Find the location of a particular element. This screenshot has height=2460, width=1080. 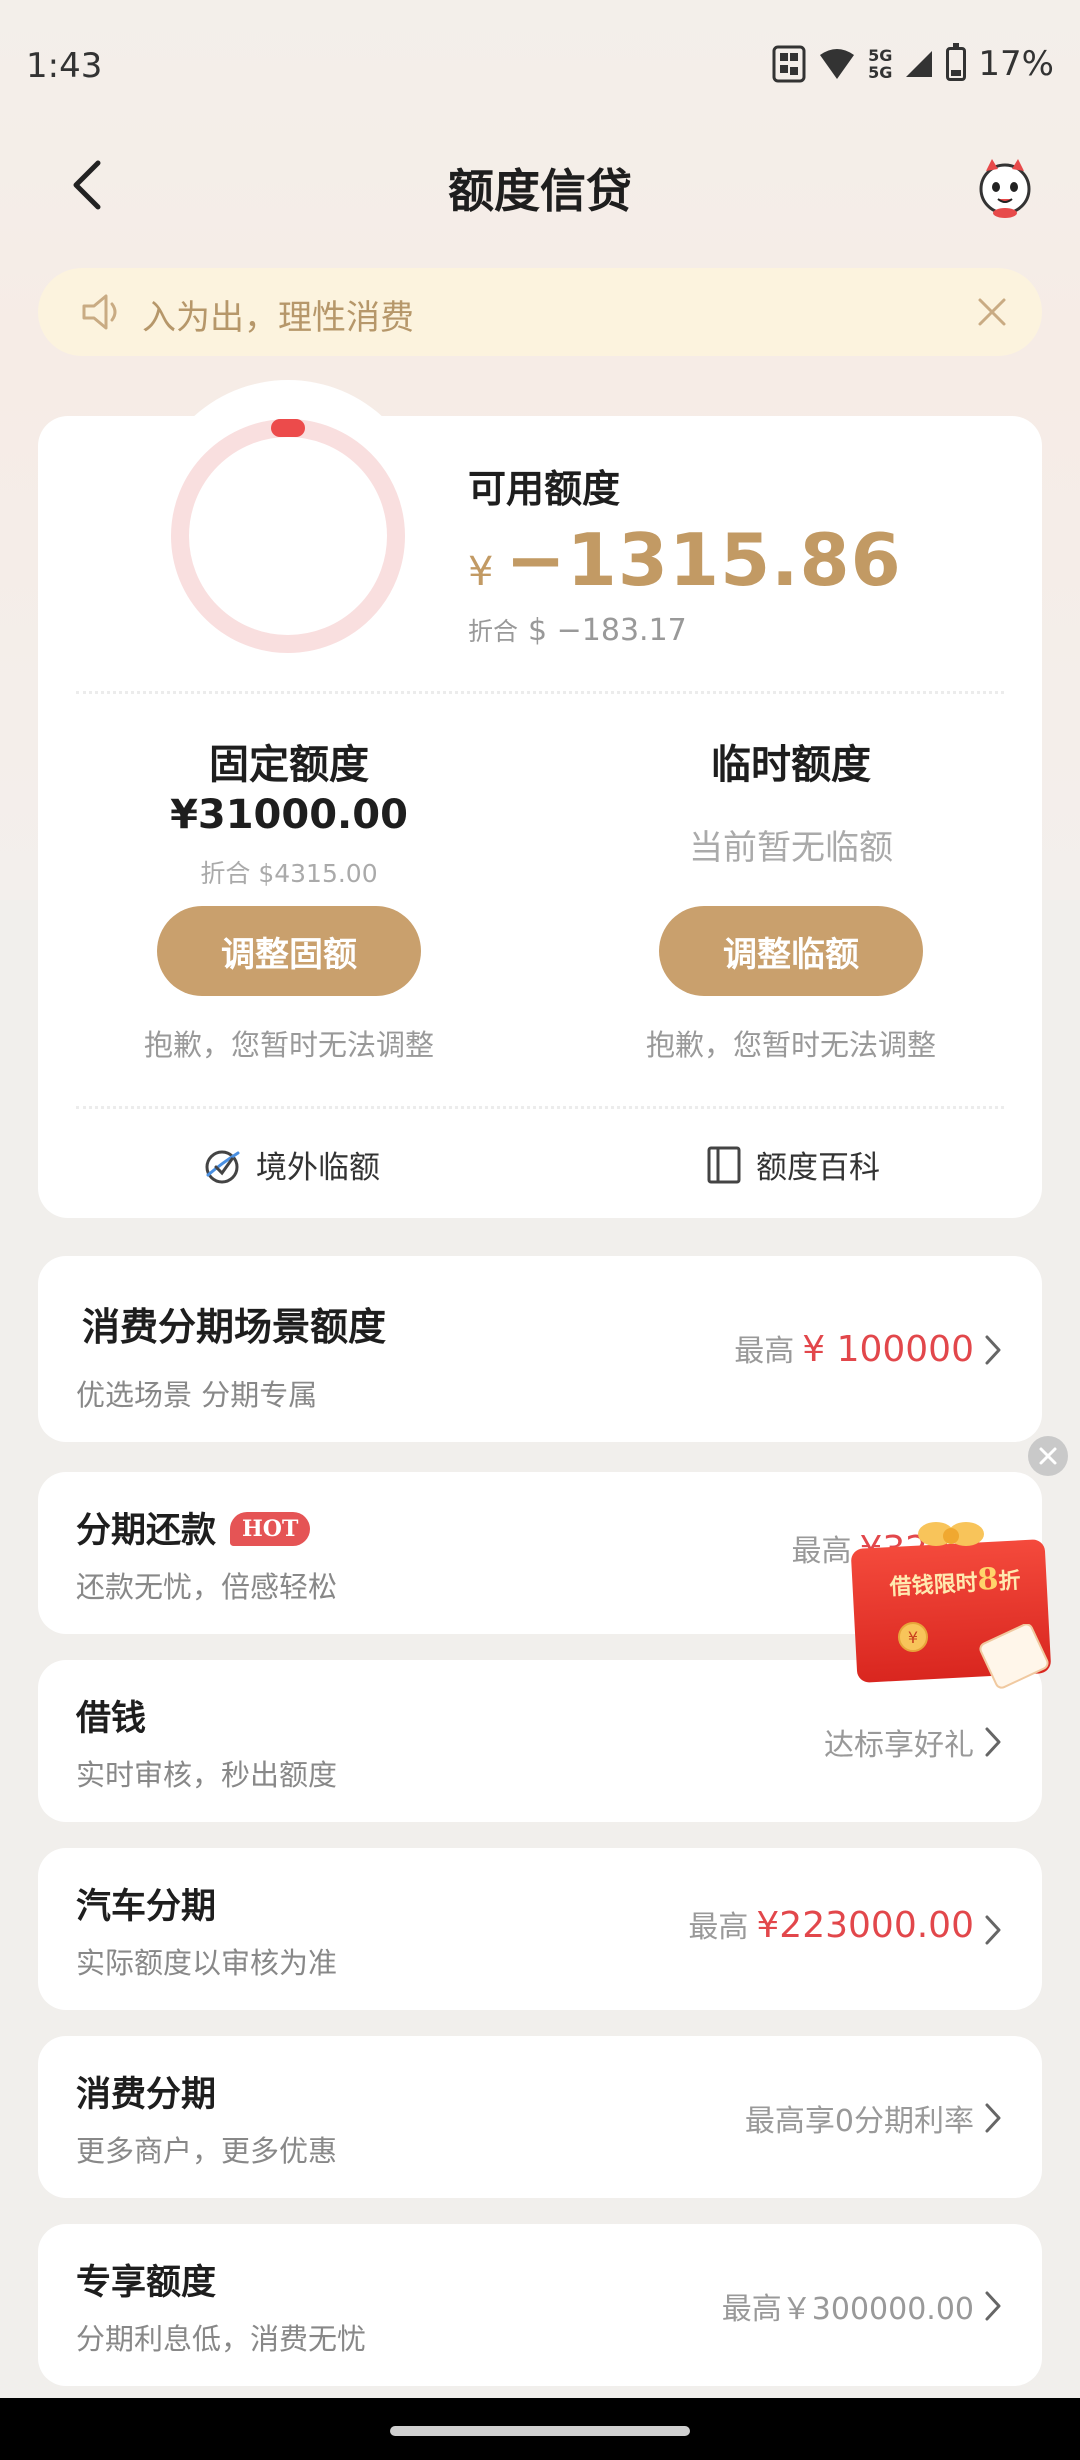

available-currency: ¥ is located at coordinates (481, 572).